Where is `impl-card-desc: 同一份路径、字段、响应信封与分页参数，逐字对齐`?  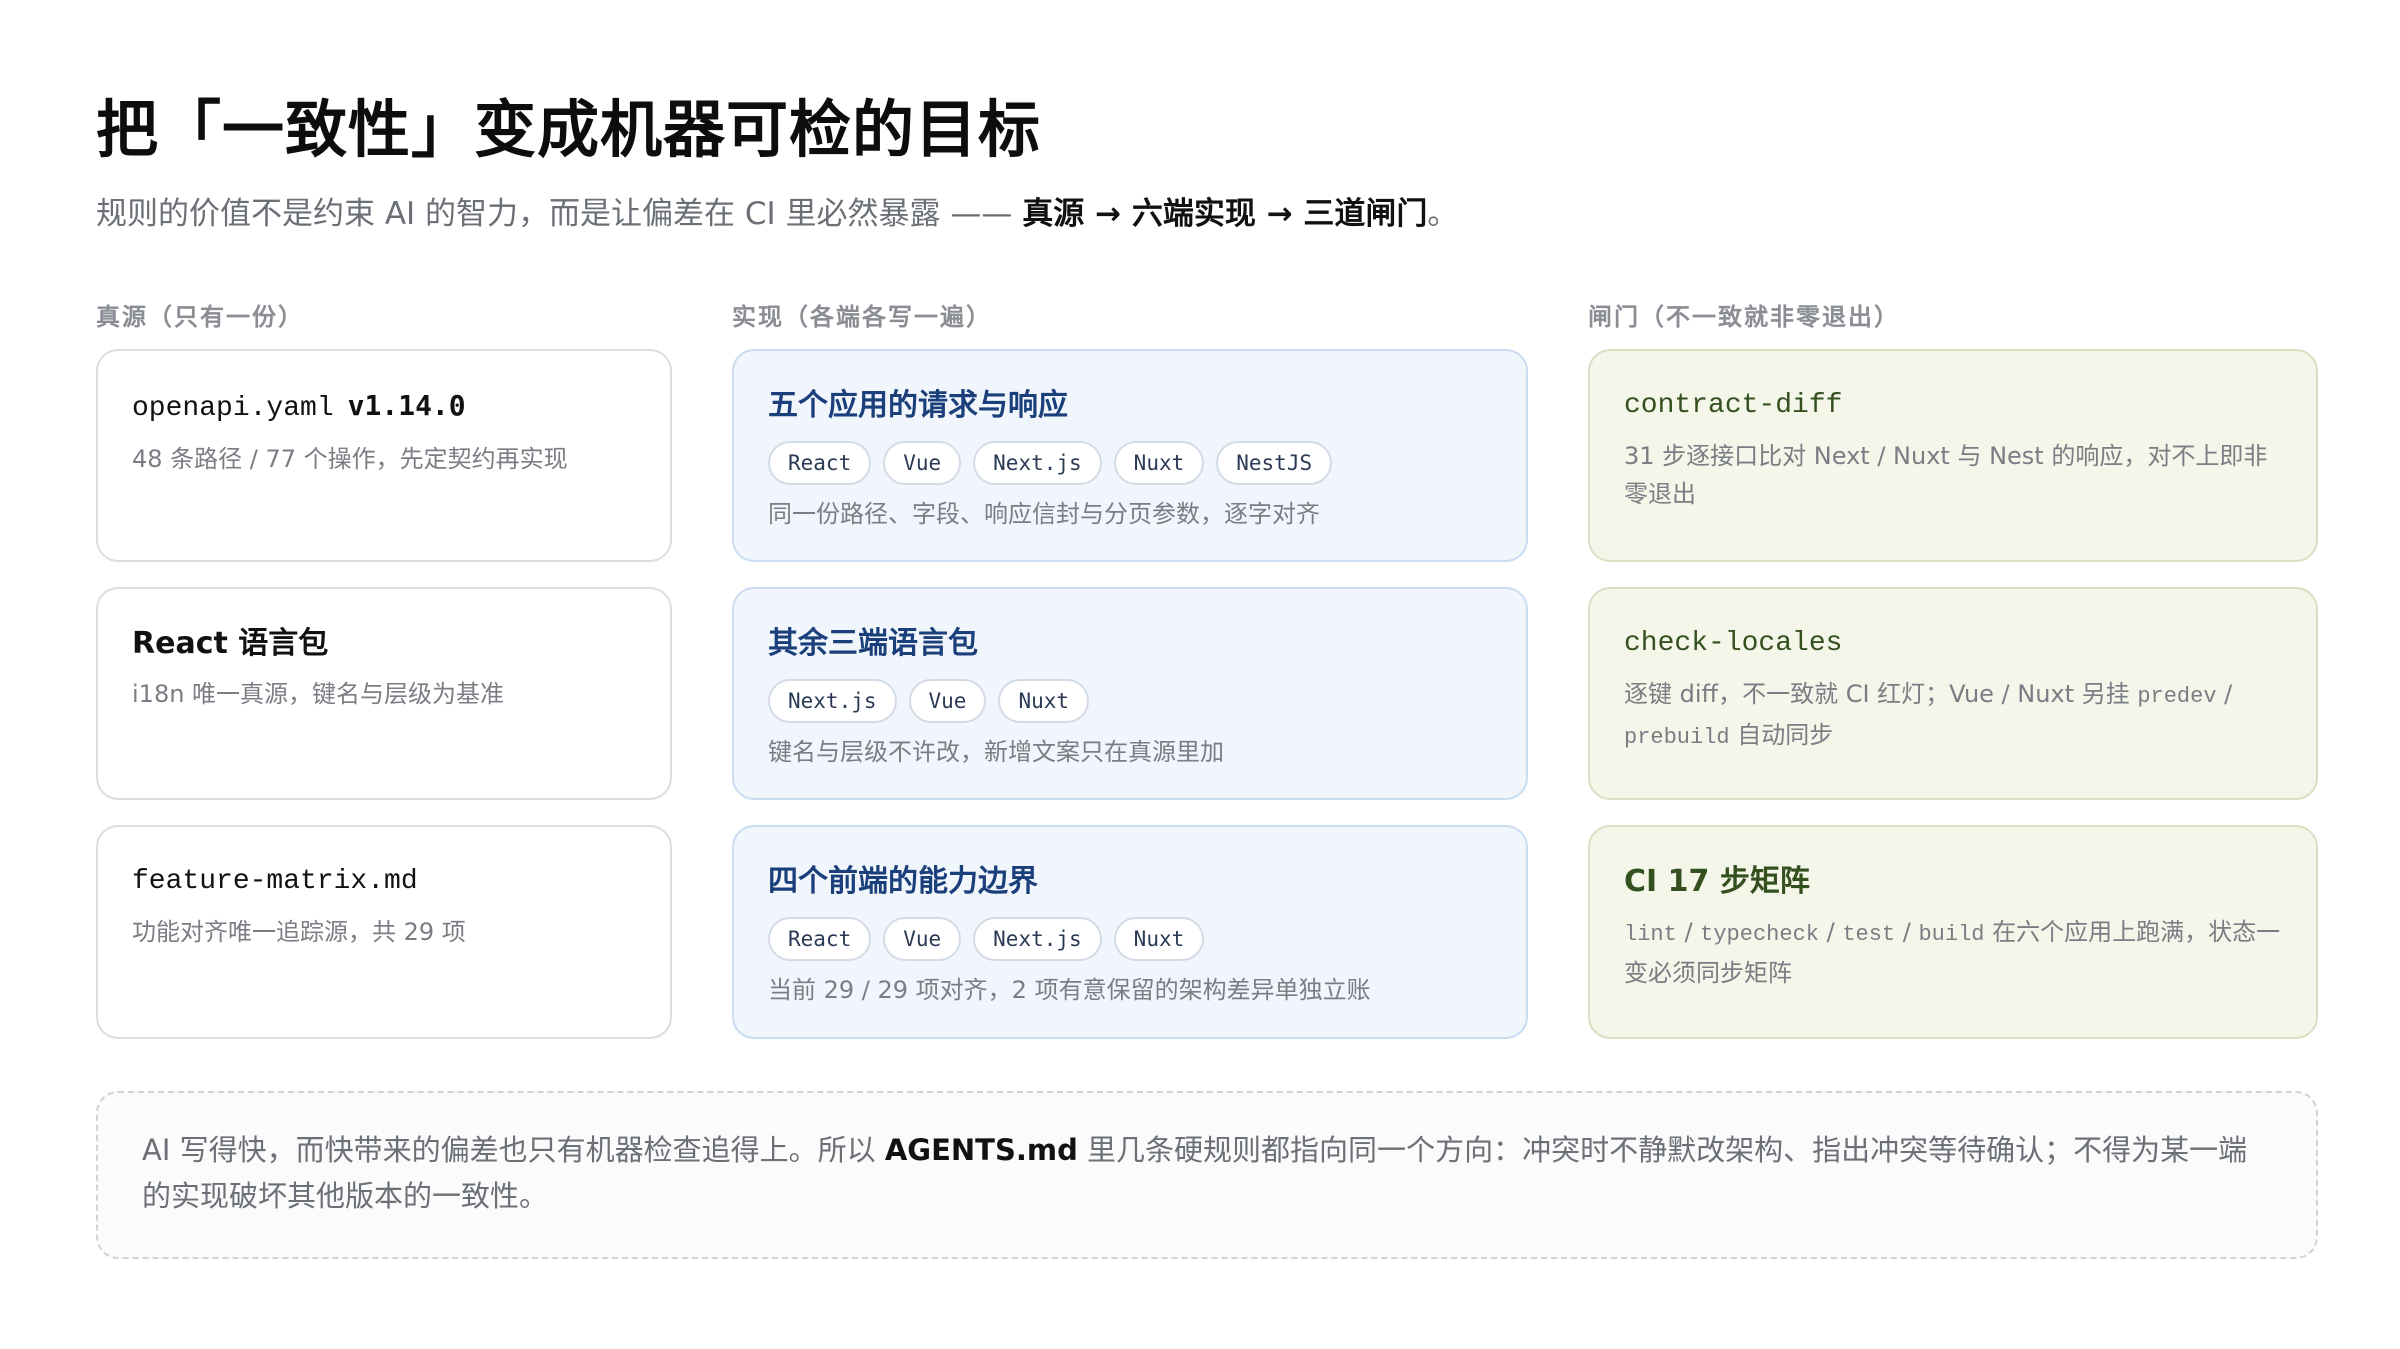
impl-card-desc: 同一份路径、字段、响应信封与分页参数，逐字对齐 is located at coordinates (1044, 514).